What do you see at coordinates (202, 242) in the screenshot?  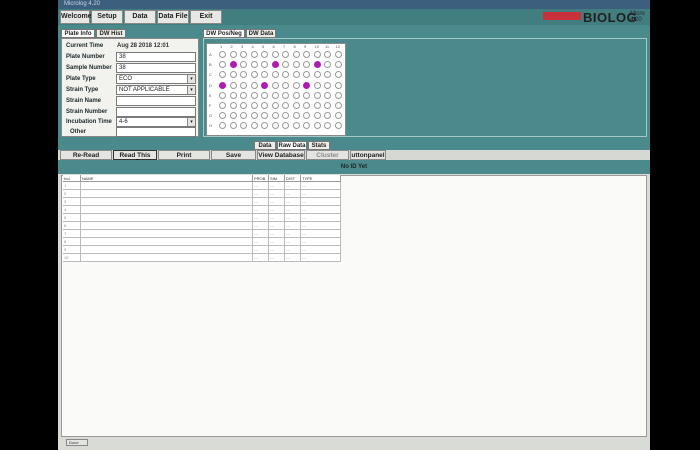 I see `table-row: 8 --- --- --- ---` at bounding box center [202, 242].